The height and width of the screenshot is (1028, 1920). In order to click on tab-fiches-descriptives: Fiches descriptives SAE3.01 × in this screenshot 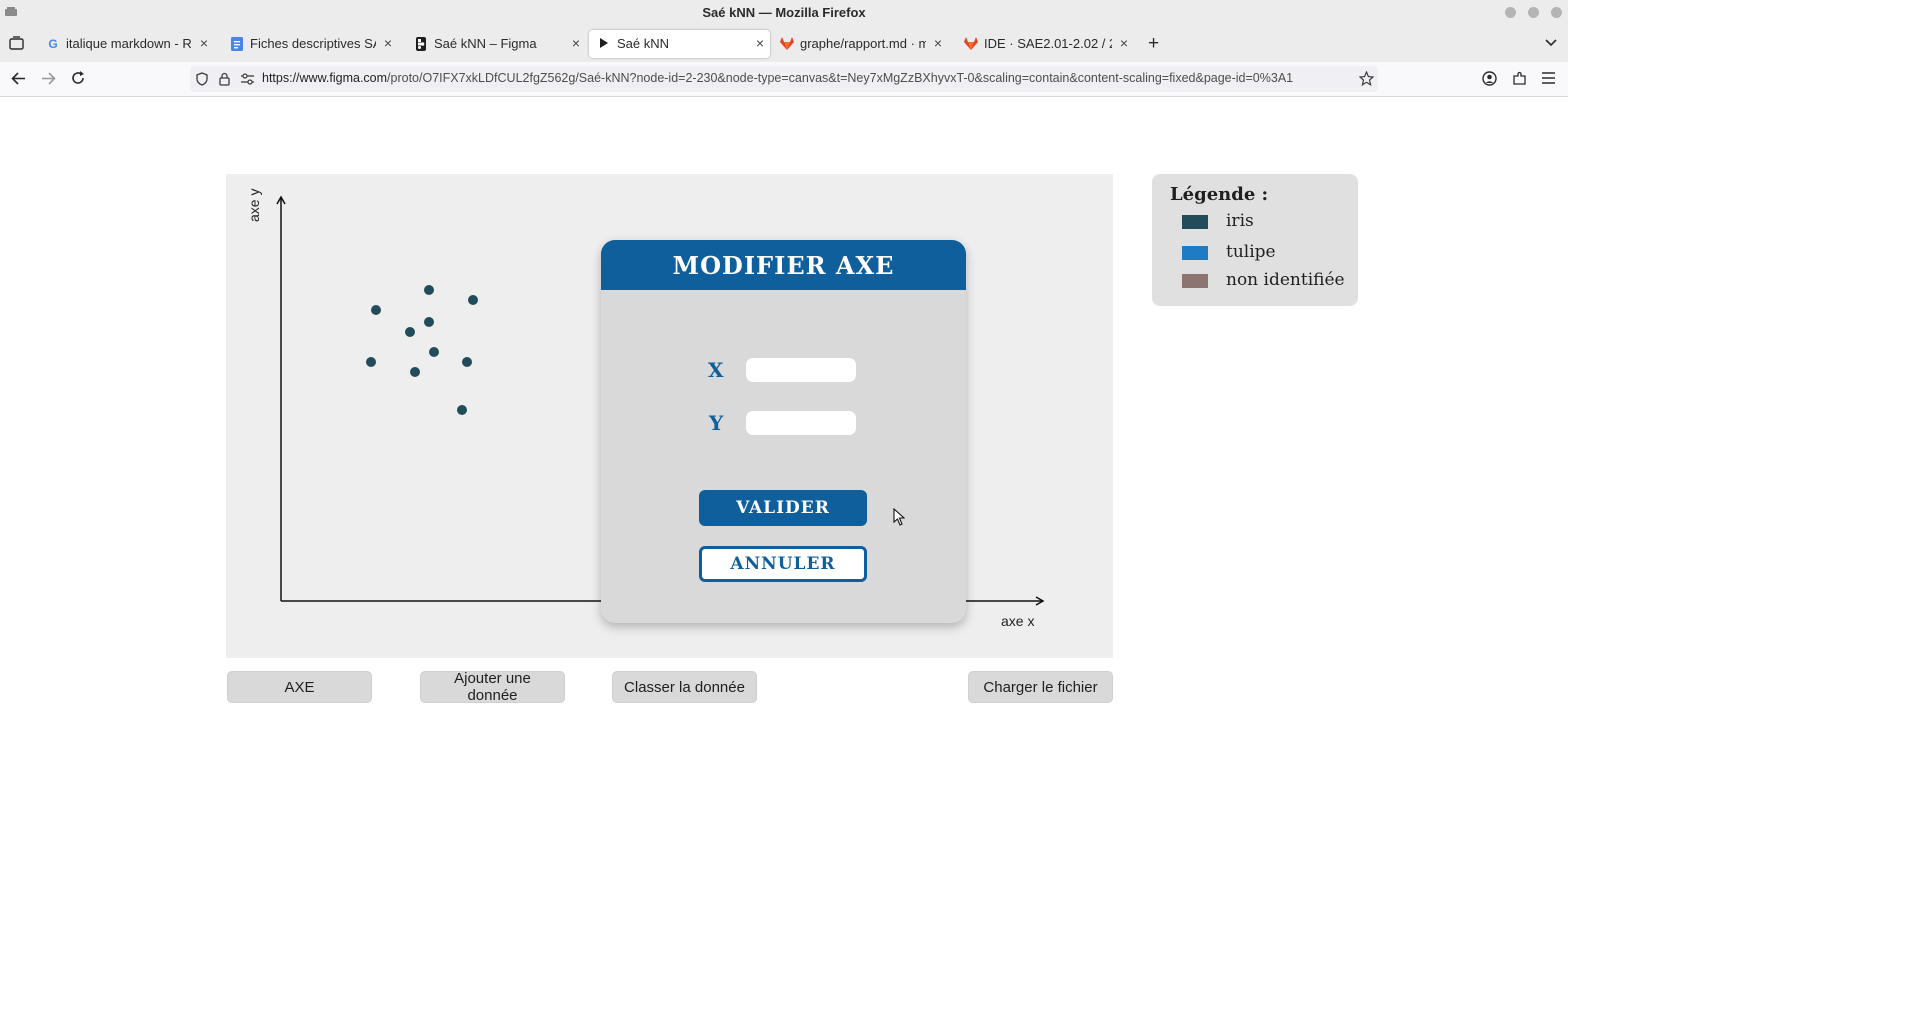, I will do `click(310, 44)`.